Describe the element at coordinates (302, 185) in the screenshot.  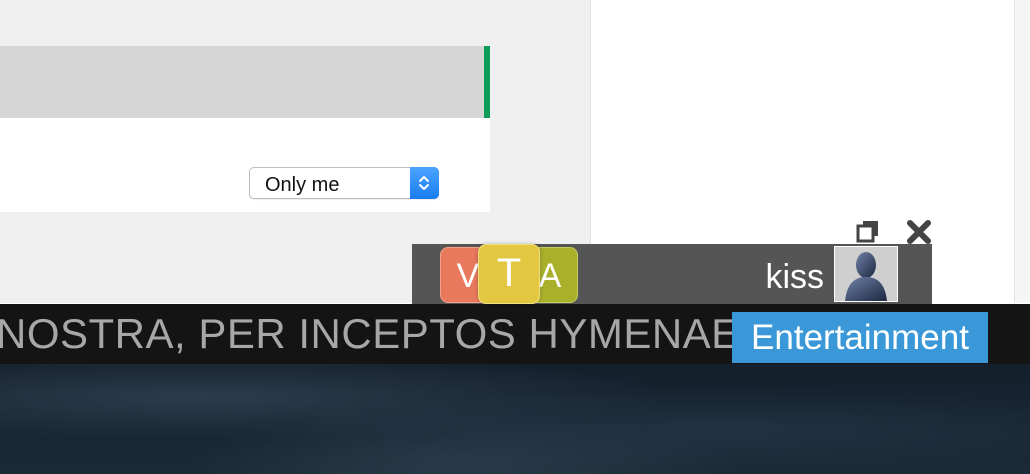
I see `privacy-select-value: Only me` at that location.